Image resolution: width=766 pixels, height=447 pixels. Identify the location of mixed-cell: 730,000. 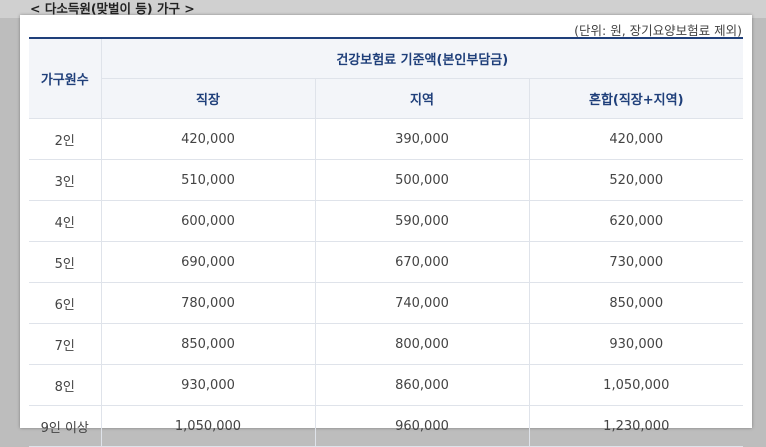
(636, 262).